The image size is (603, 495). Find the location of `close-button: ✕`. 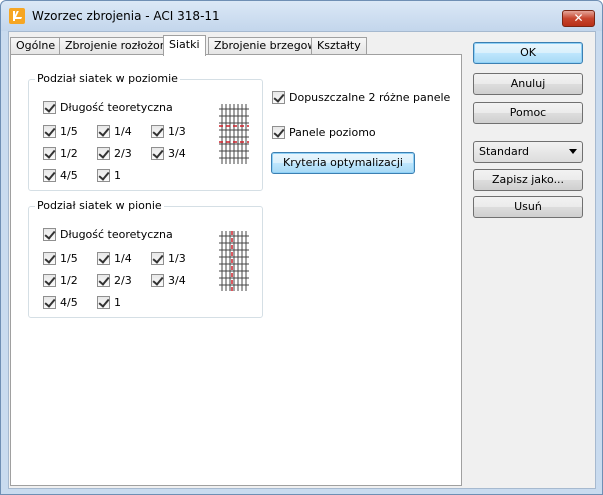

close-button: ✕ is located at coordinates (578, 18).